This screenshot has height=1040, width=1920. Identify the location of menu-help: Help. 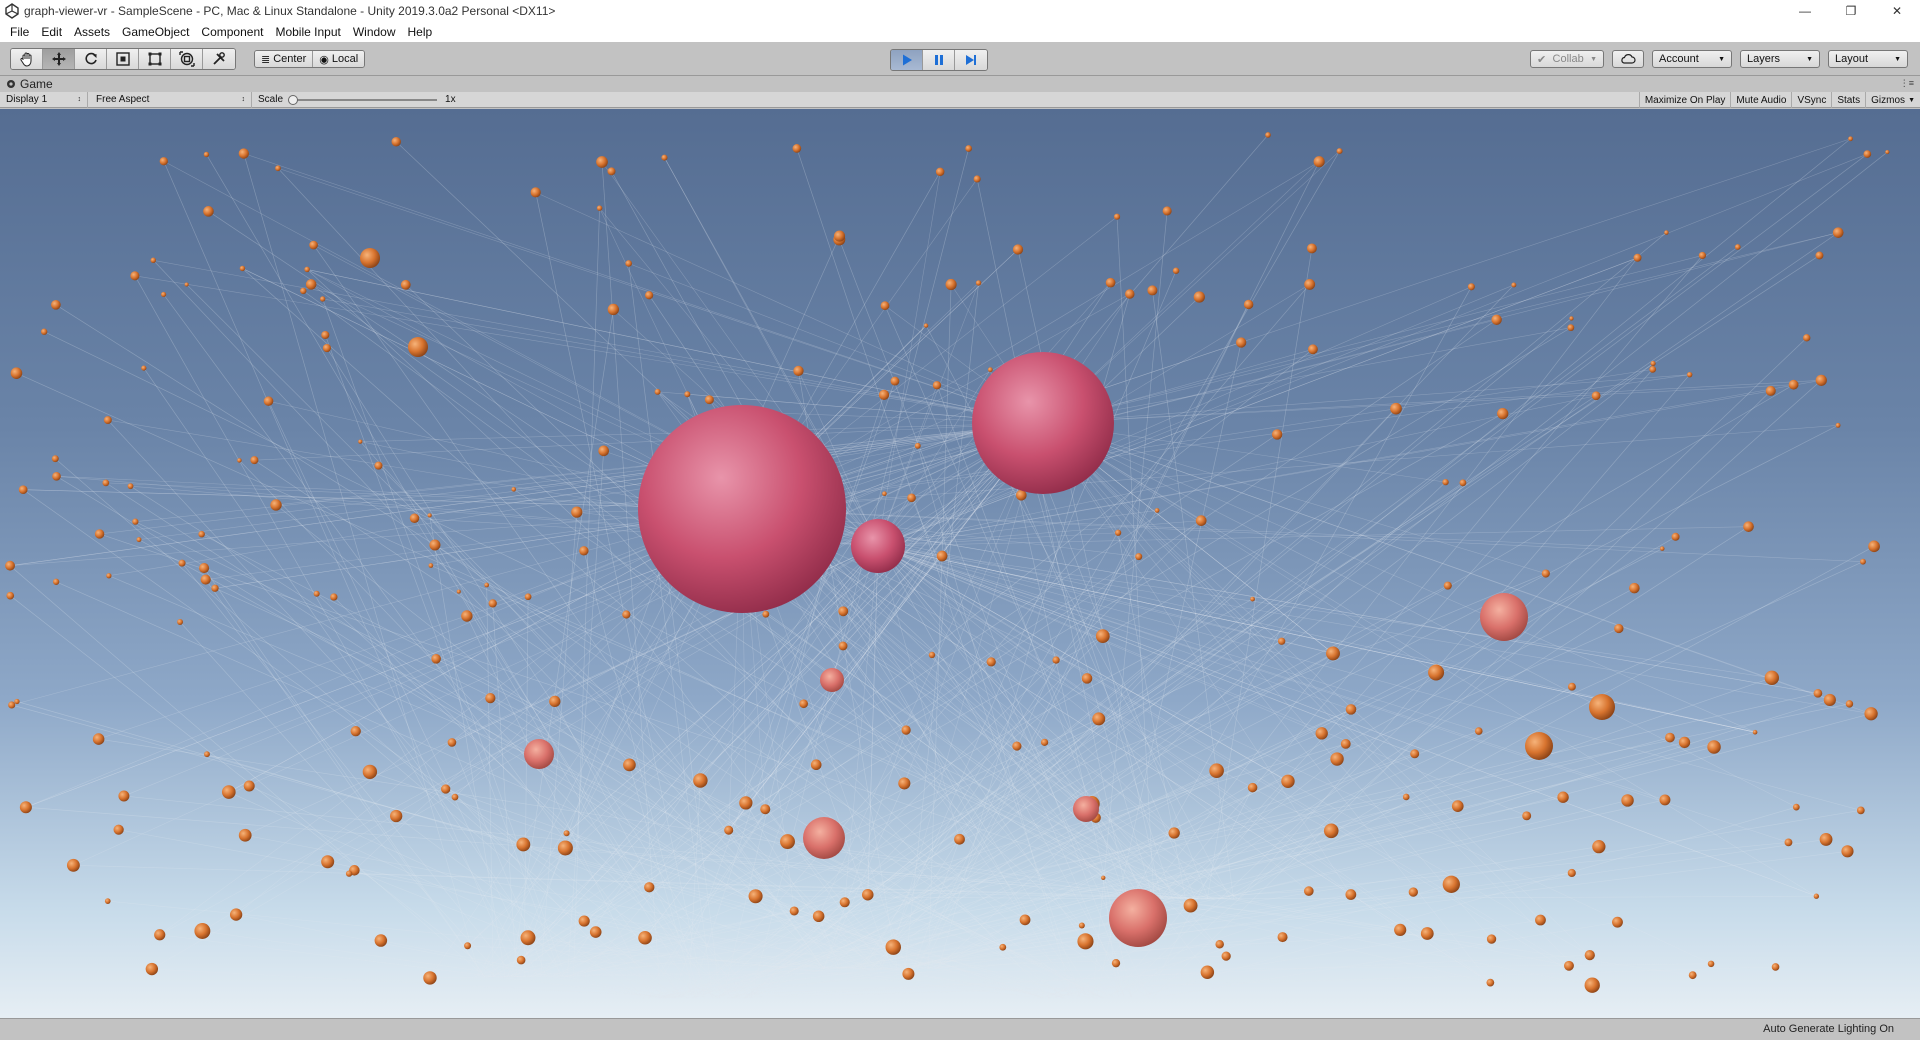
(420, 32).